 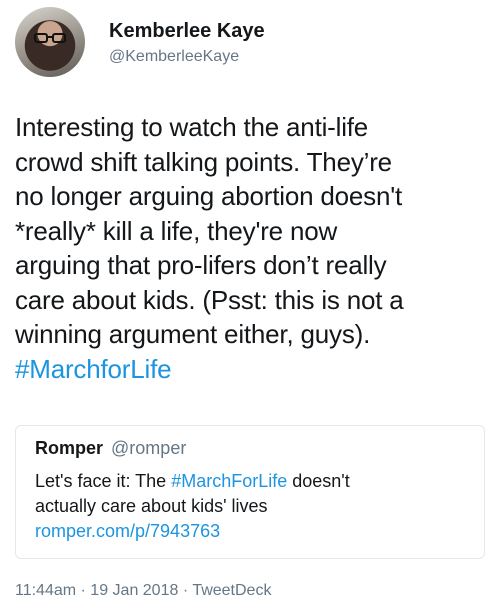 I want to click on tweet-text-line: winning argument either, guys)., so click(x=193, y=334).